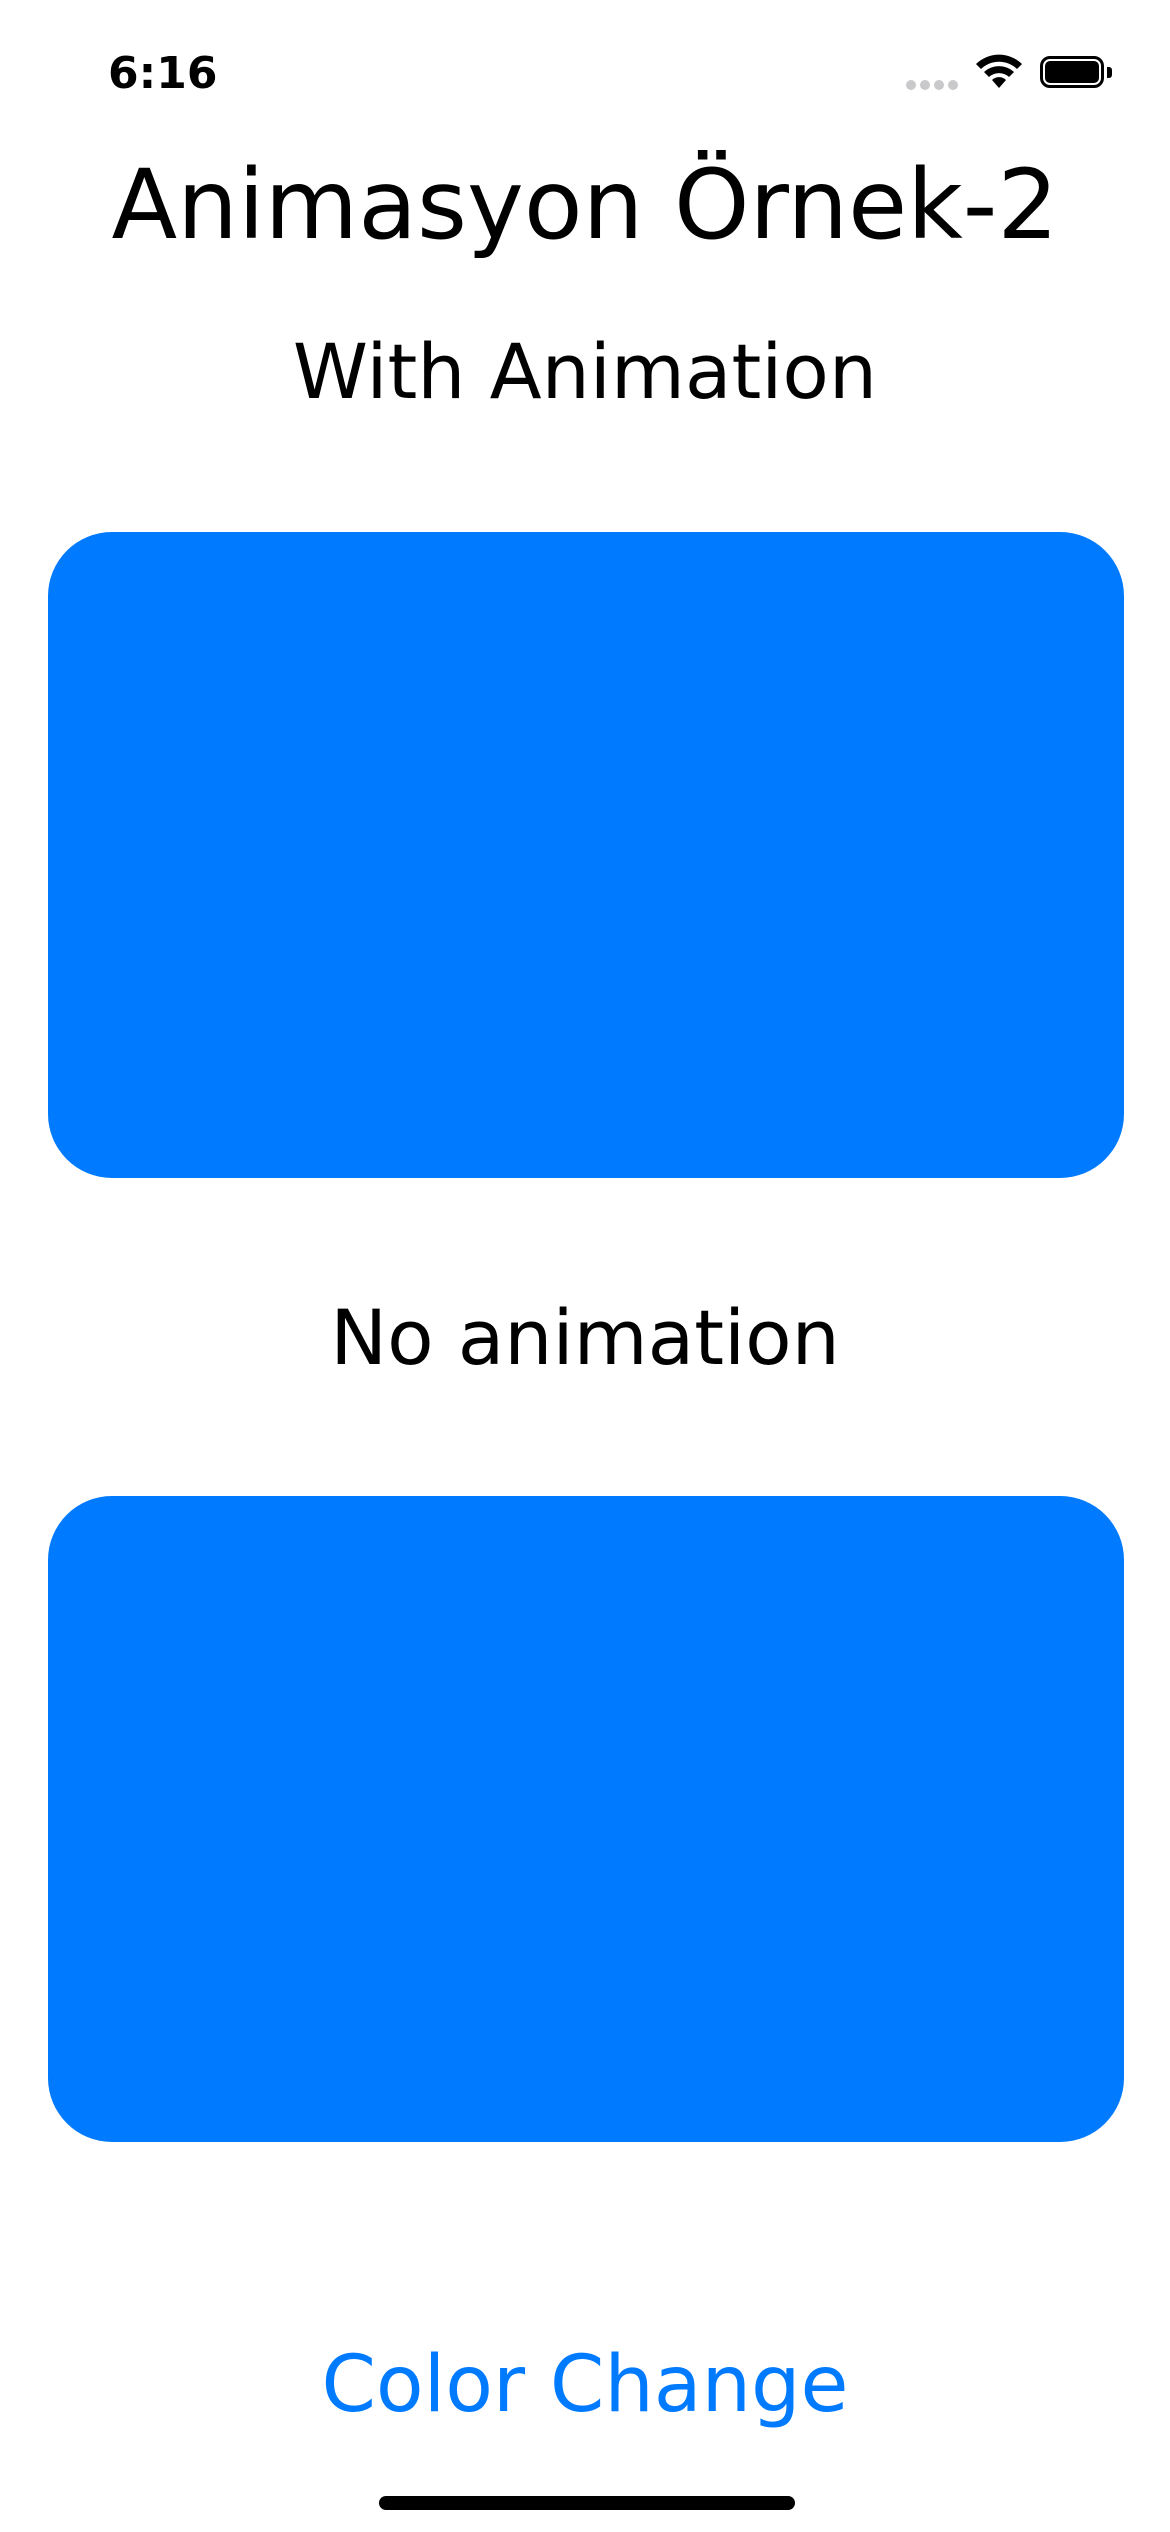 The image size is (1170, 2532). What do you see at coordinates (999, 71) in the screenshot?
I see `wifi-icon` at bounding box center [999, 71].